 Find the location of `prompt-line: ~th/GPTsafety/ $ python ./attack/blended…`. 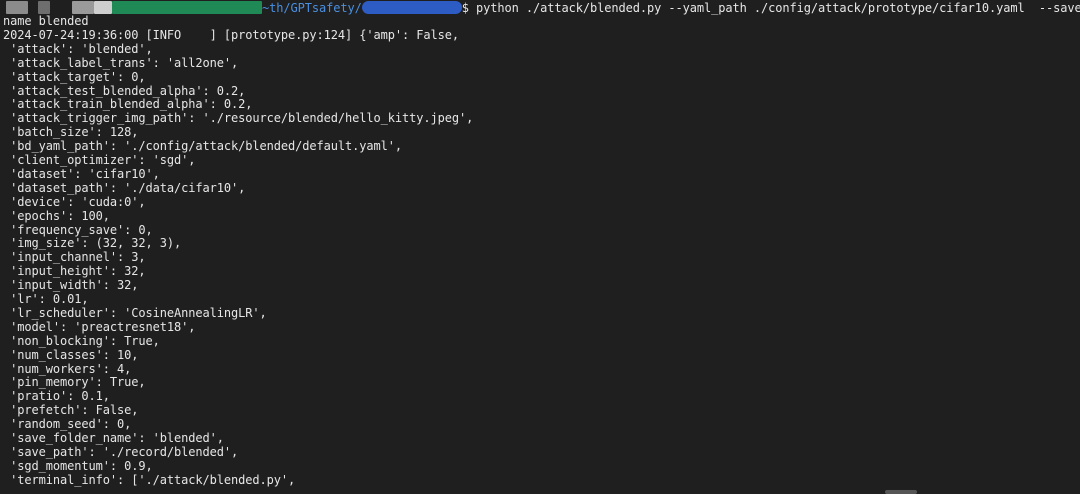

prompt-line: ~th/GPTsafety/ $ python ./attack/blended… is located at coordinates (540, 7).